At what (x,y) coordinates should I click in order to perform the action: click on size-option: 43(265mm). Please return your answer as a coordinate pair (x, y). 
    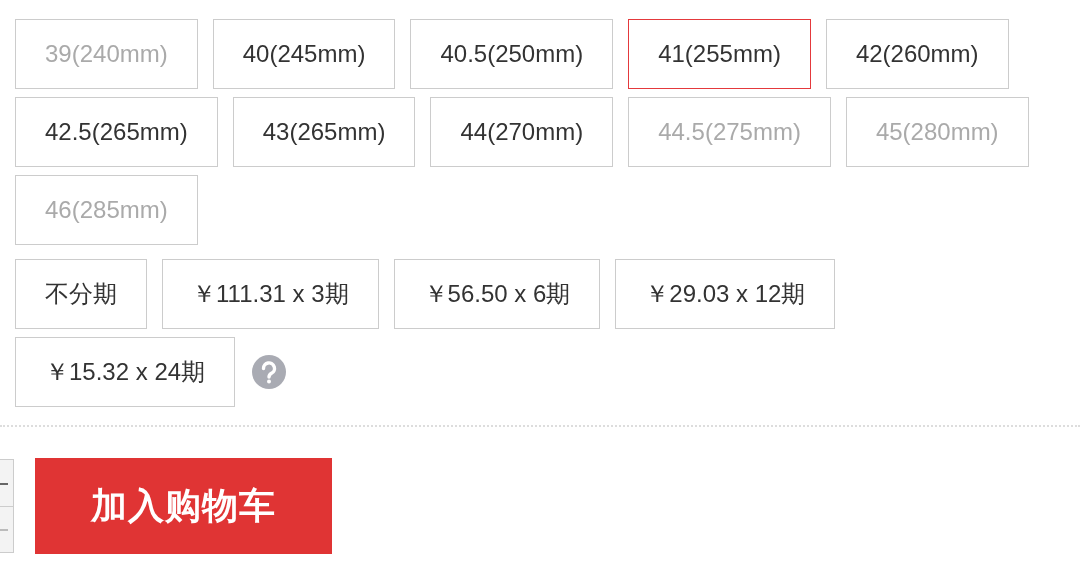
    Looking at the image, I should click on (324, 132).